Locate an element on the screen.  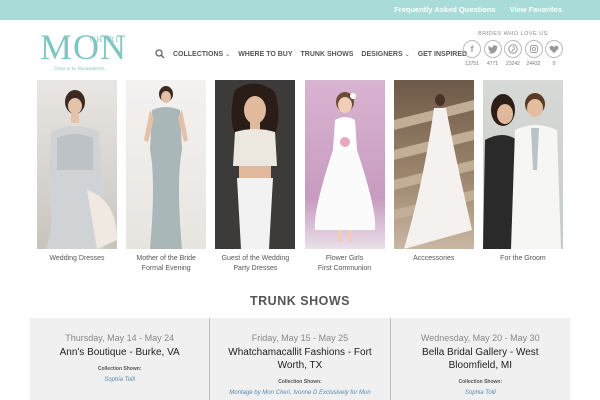
mother-of-bride-photo is located at coordinates (166, 164).